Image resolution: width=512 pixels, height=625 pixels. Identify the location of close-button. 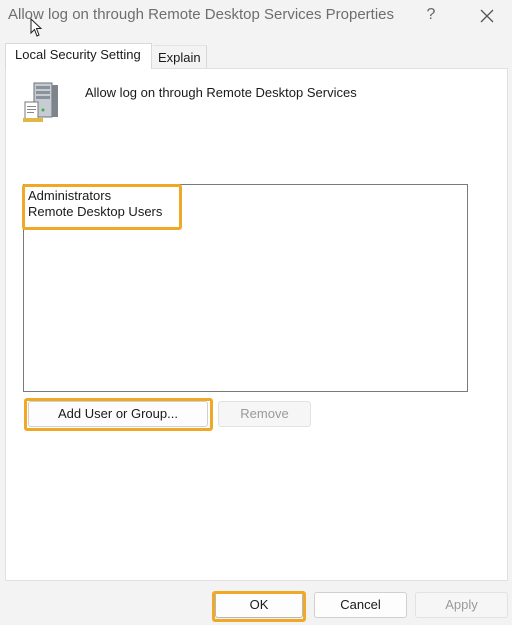
(487, 16).